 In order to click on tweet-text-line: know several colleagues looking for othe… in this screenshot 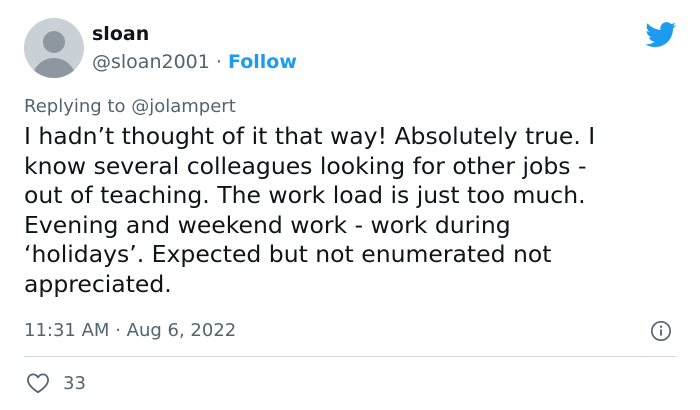, I will do `click(305, 165)`.